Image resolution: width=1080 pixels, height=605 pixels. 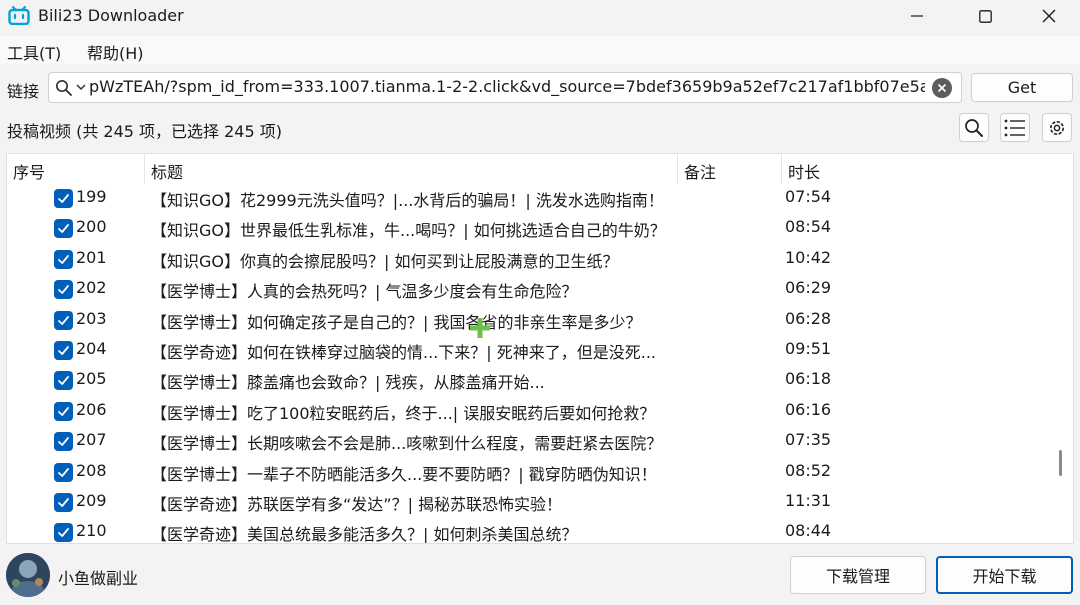 What do you see at coordinates (407, 200) in the screenshot?
I see `row-title: 【知识GO】花2999元洗头值吗？|...水背后的骗局！| 洗发水选购指南！` at bounding box center [407, 200].